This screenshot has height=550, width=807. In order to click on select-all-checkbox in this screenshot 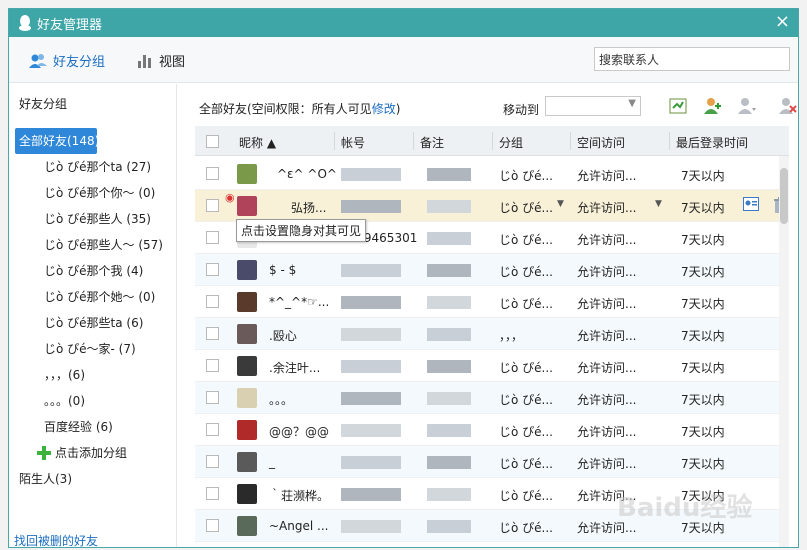, I will do `click(212, 141)`.